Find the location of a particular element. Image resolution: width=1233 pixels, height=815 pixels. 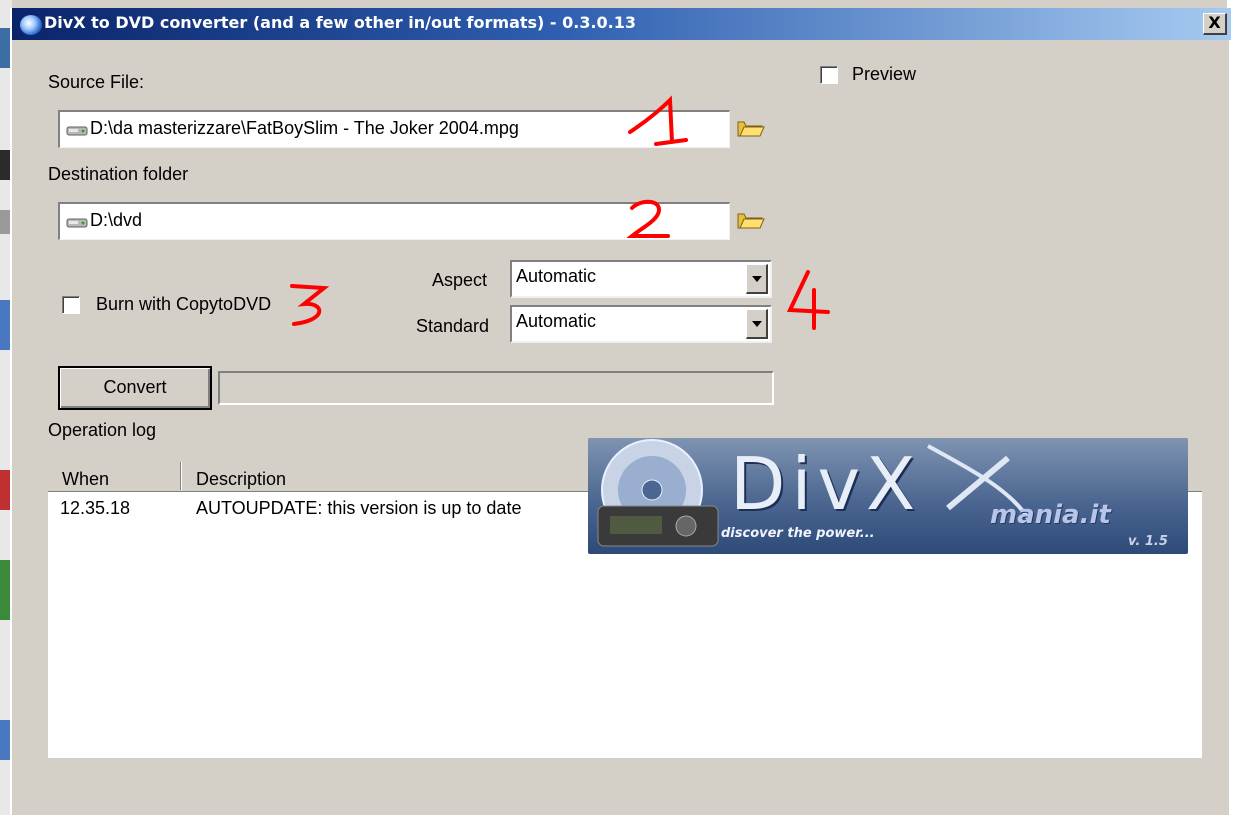

destination-folder-label: Destination folder is located at coordinates (118, 174).